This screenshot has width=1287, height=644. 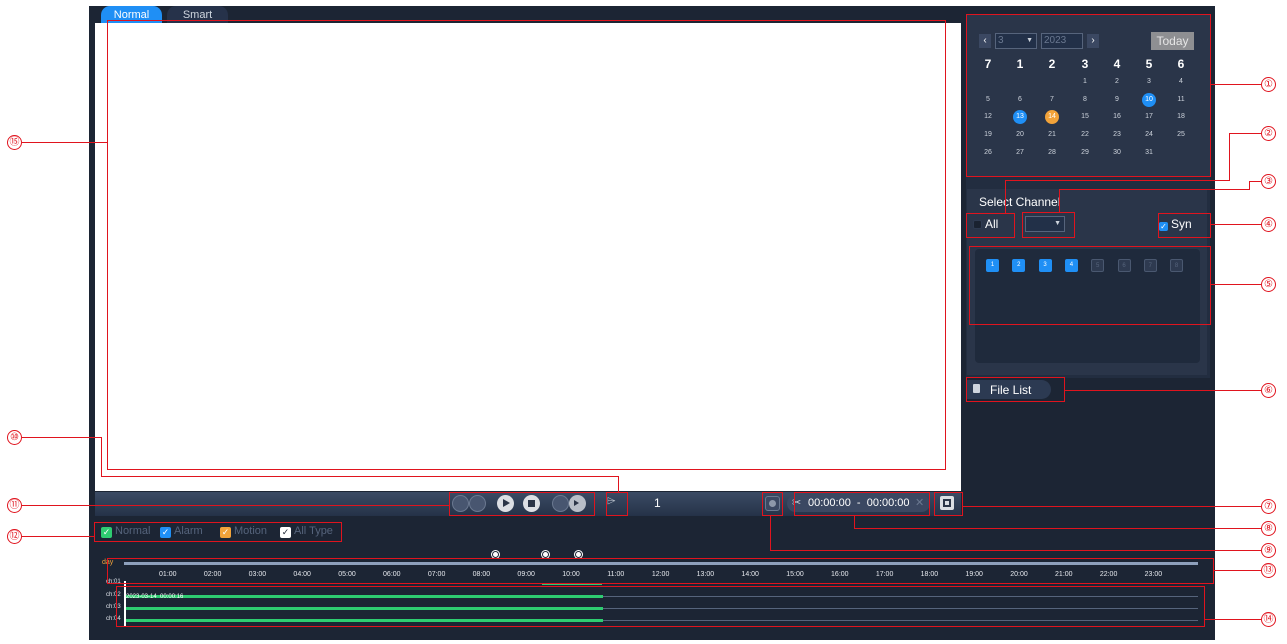 What do you see at coordinates (1268, 390) in the screenshot?
I see `callout-6: ⑥` at bounding box center [1268, 390].